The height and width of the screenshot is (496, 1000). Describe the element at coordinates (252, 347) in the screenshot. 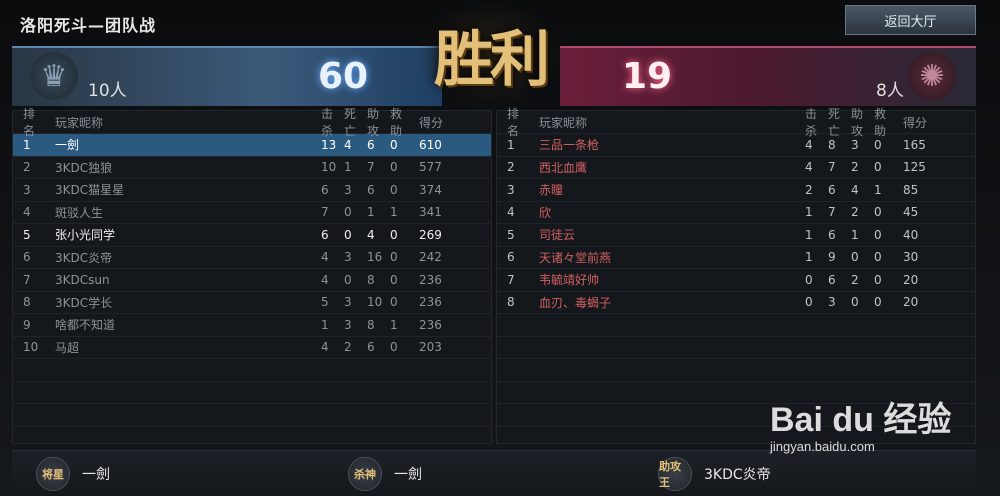

I see `table-row: 10 马超 4 2 6 0 203` at that location.